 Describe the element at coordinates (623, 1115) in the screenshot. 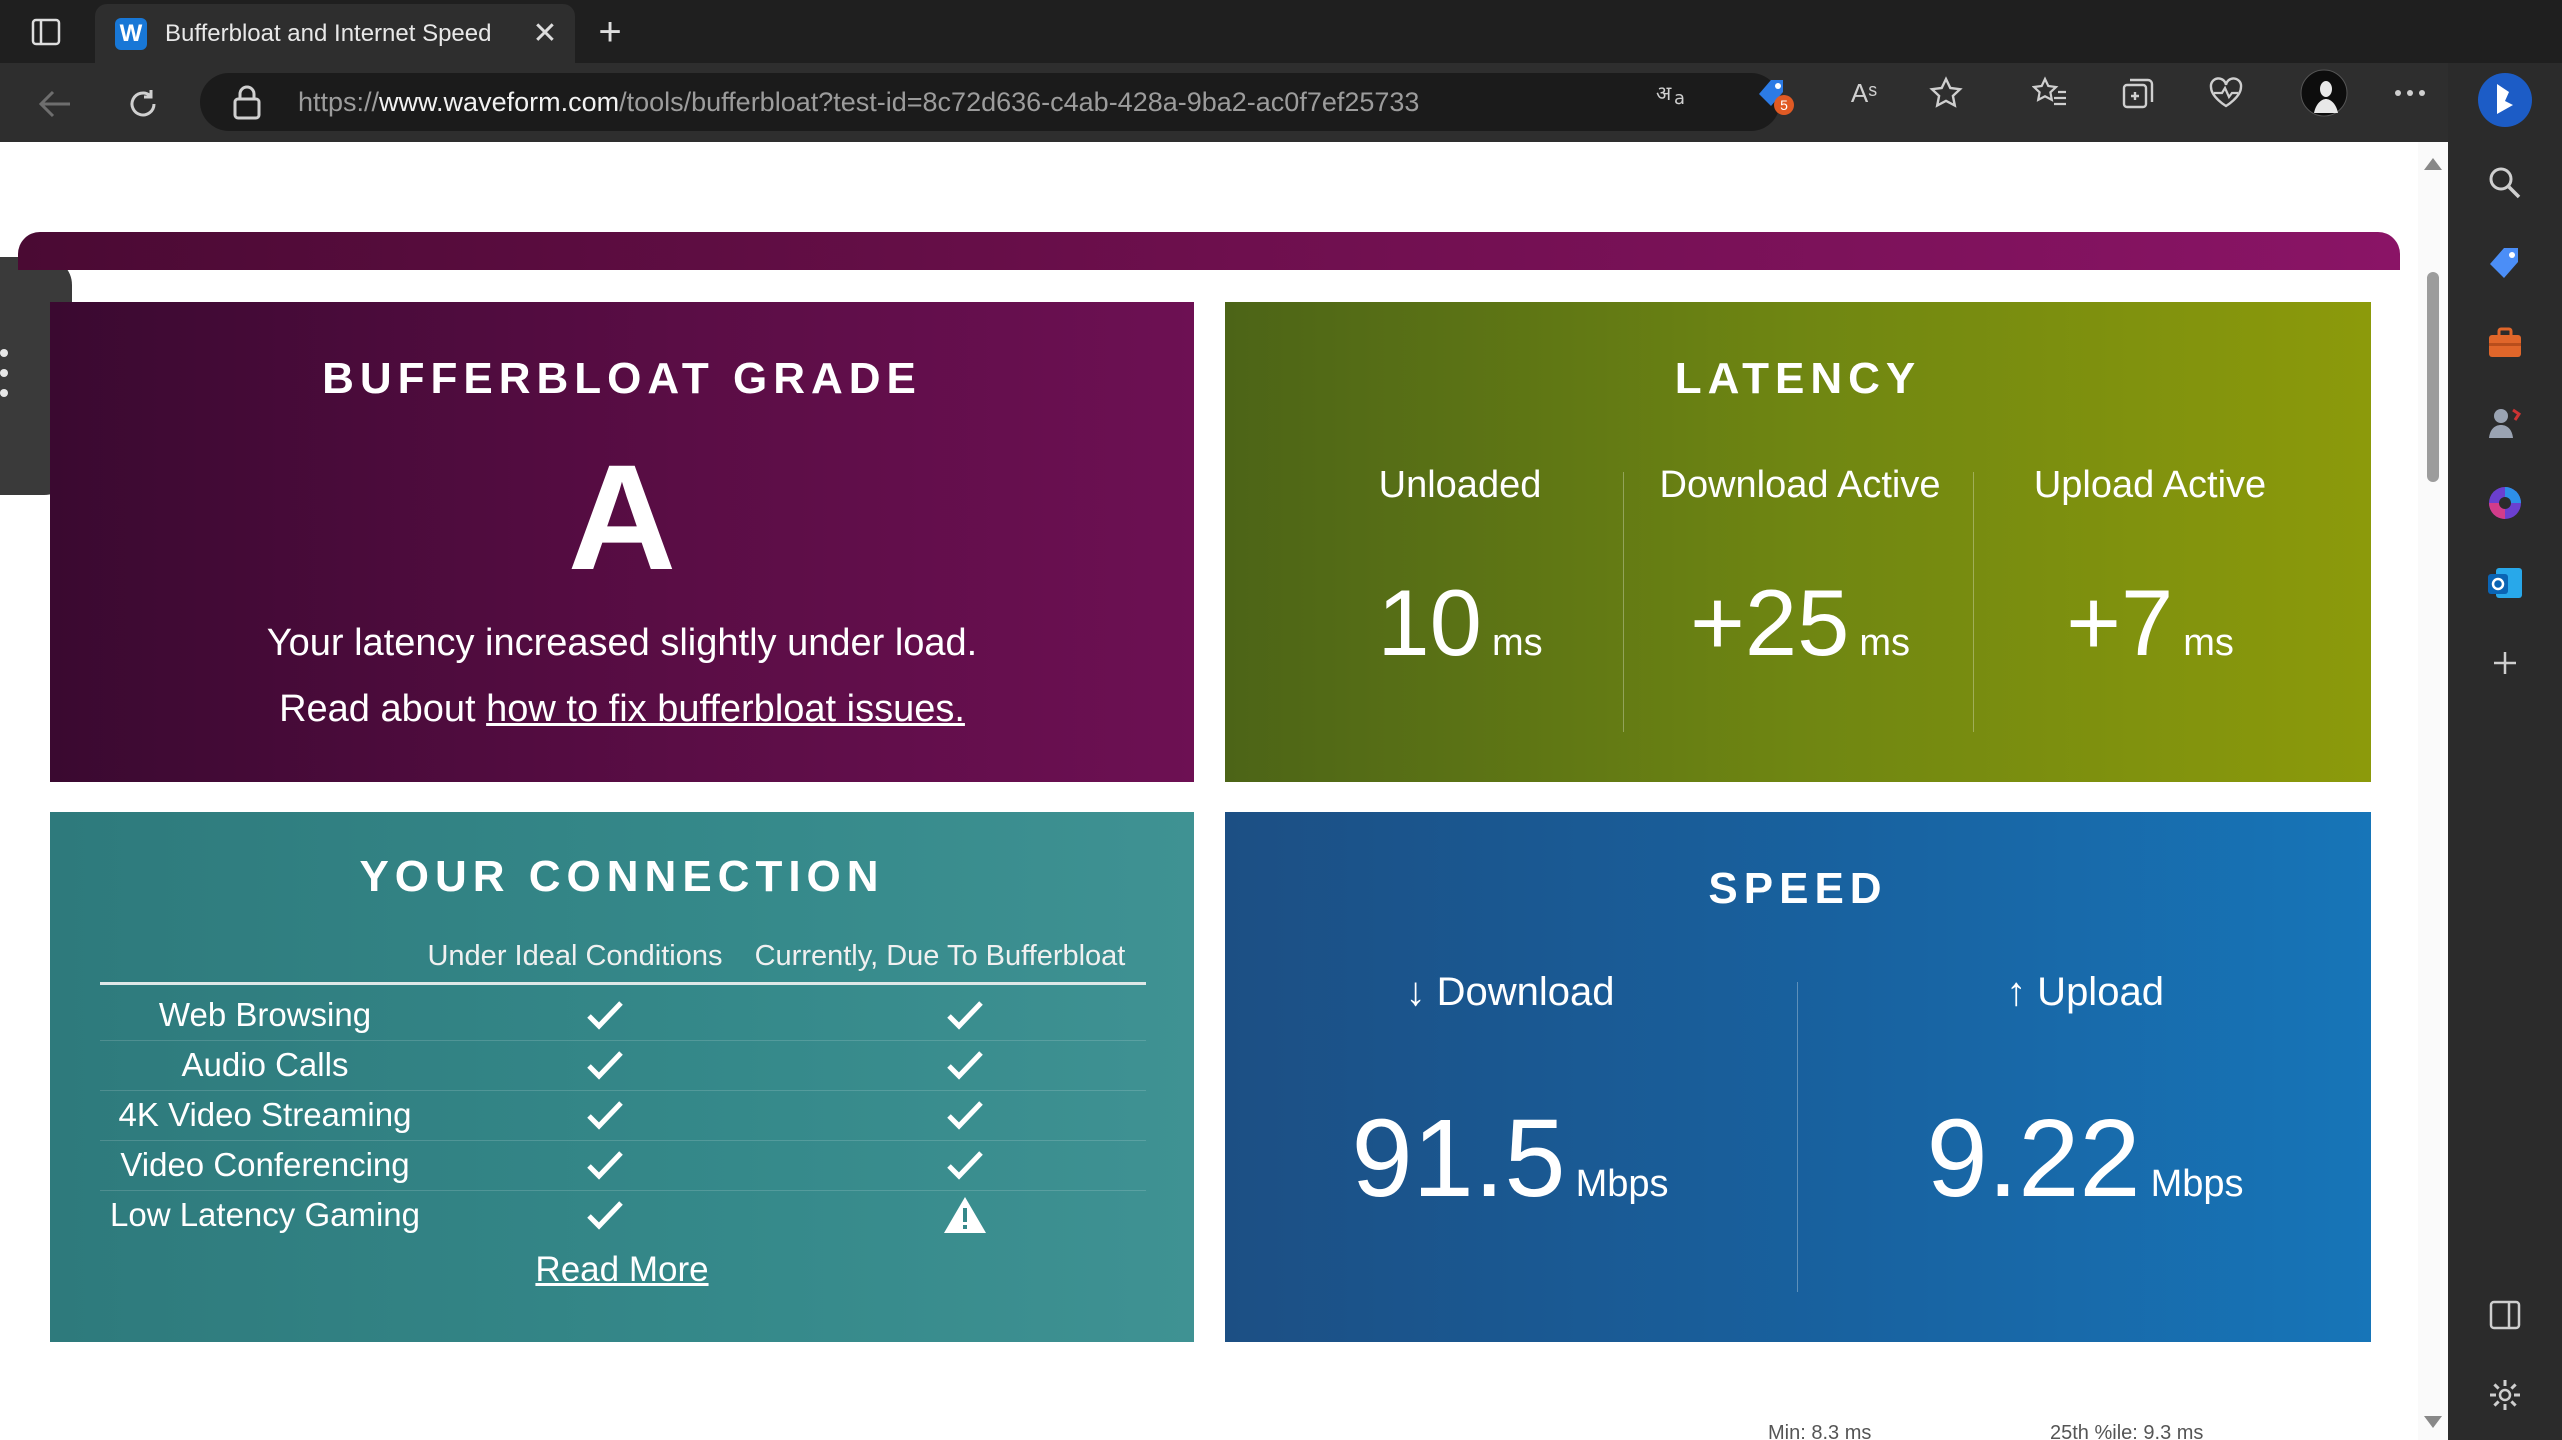

I see `table-row: 4K Video Streaming` at that location.